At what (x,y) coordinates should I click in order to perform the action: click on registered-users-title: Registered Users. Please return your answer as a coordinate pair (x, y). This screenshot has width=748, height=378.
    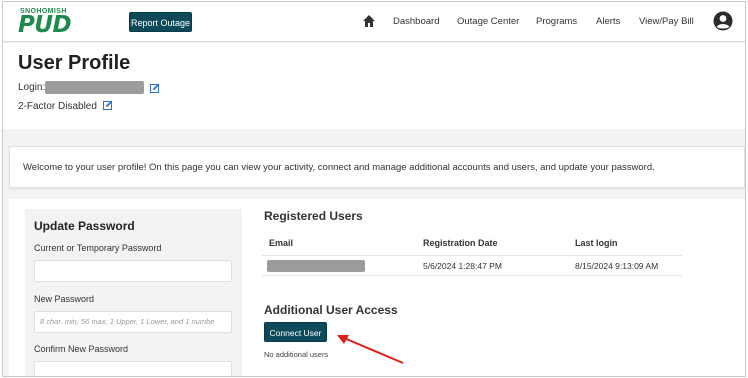
    Looking at the image, I should click on (313, 216).